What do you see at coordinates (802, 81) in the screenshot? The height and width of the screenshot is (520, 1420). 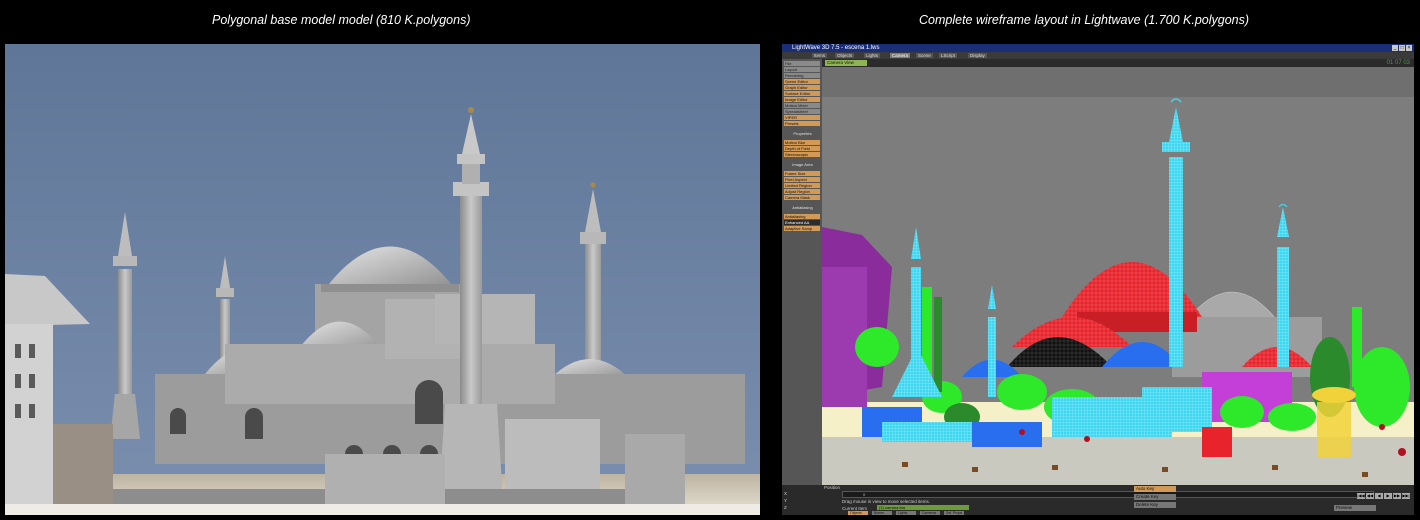 I see `sidebar-scene-editor: Scene Editor` at bounding box center [802, 81].